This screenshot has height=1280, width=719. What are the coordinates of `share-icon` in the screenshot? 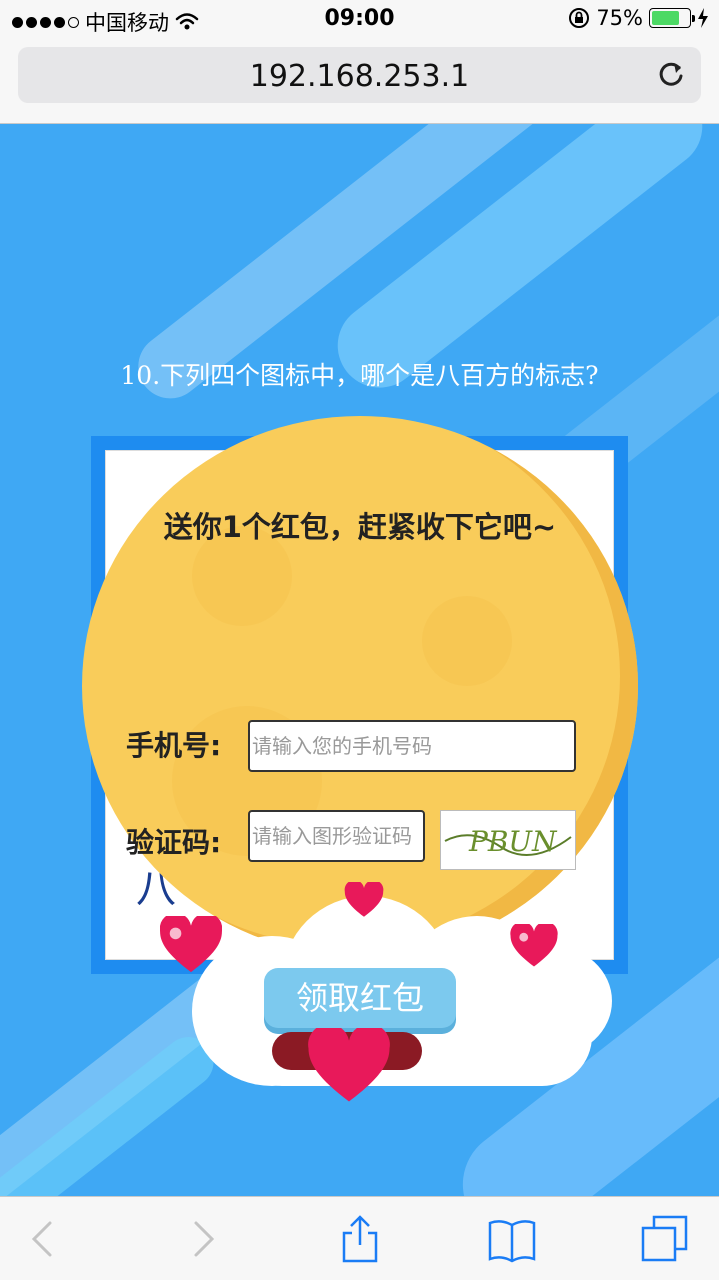 It's located at (360, 1239).